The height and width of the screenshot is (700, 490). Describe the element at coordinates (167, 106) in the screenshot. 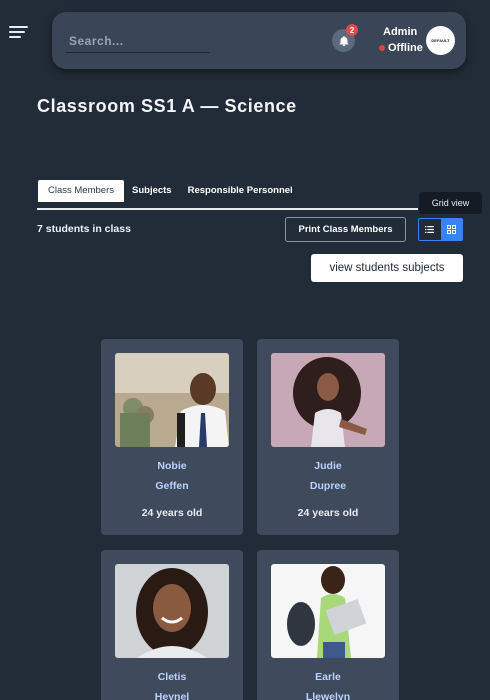

I see `page-title: Classroom SS1 A — Science` at that location.